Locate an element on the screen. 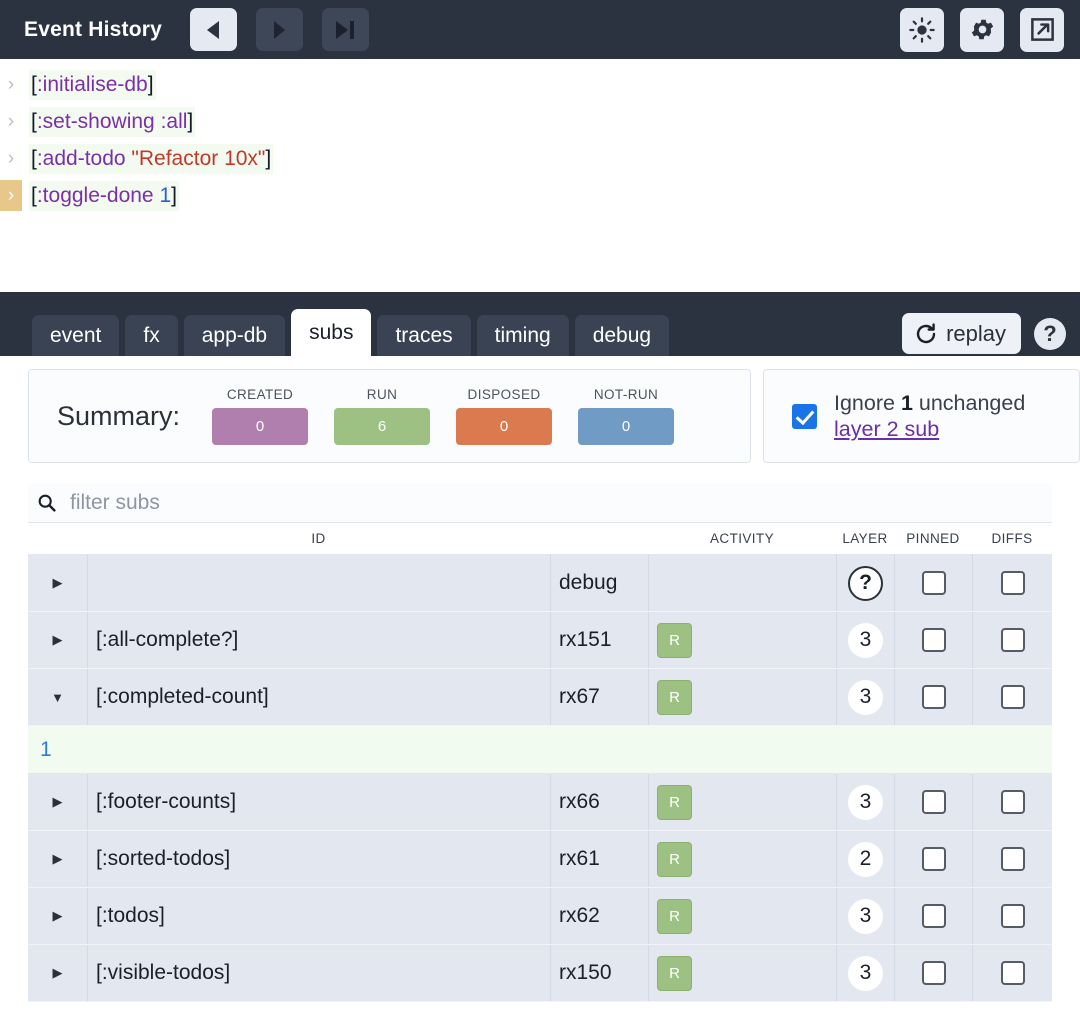  layer-unknown-icon: ? is located at coordinates (865, 583).